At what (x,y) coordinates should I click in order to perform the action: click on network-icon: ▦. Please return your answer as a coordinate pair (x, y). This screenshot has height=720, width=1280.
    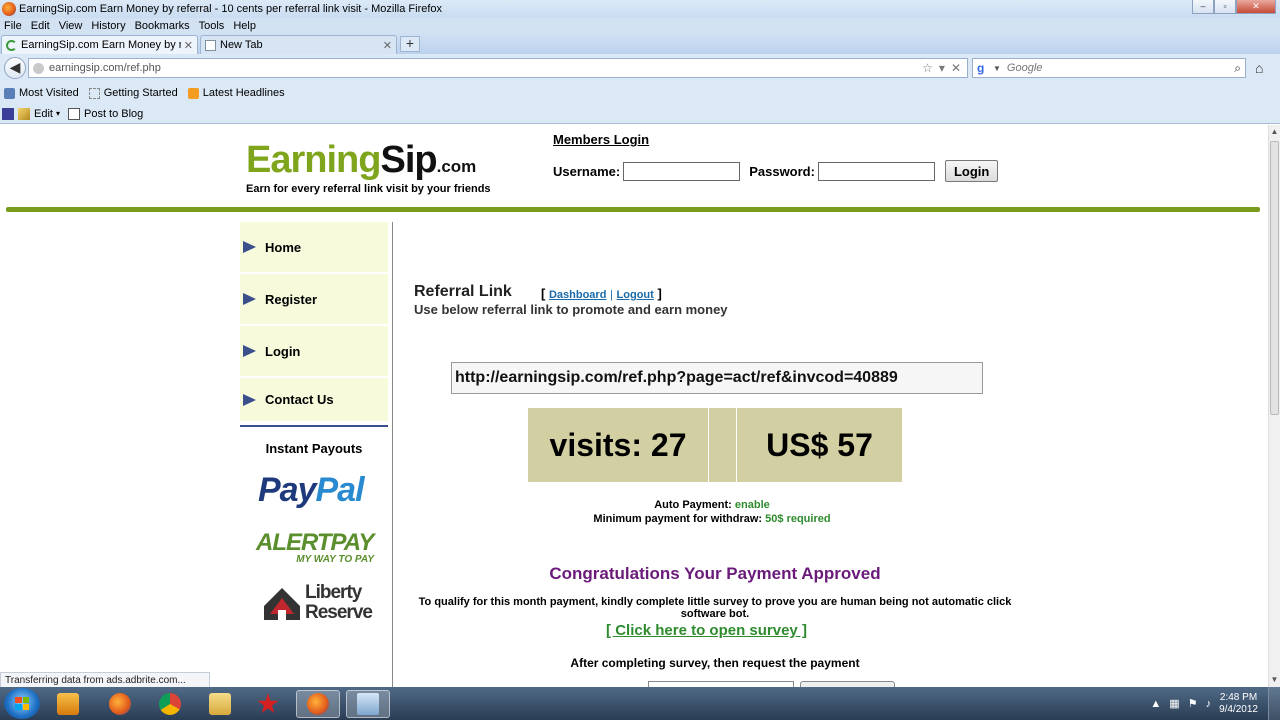
    Looking at the image, I should click on (1174, 703).